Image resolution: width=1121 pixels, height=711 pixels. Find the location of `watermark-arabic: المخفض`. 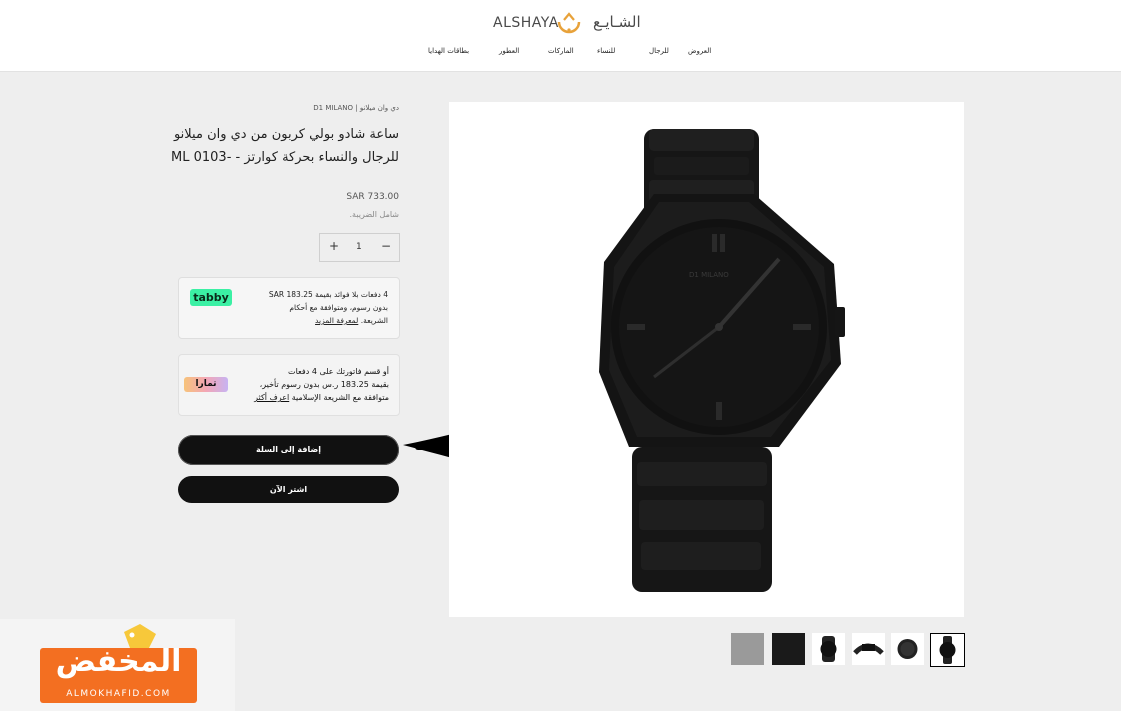

watermark-arabic: المخفض is located at coordinates (118, 661).